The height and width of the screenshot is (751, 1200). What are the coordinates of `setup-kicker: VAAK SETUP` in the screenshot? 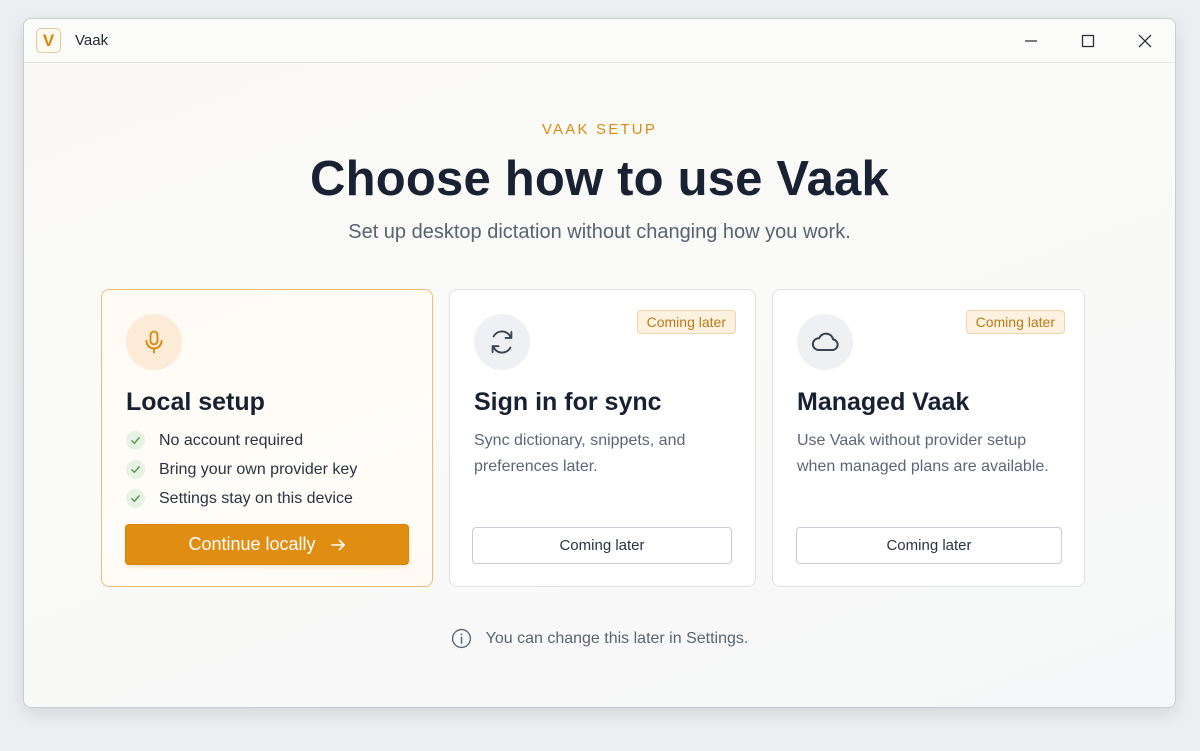 It's located at (599, 129).